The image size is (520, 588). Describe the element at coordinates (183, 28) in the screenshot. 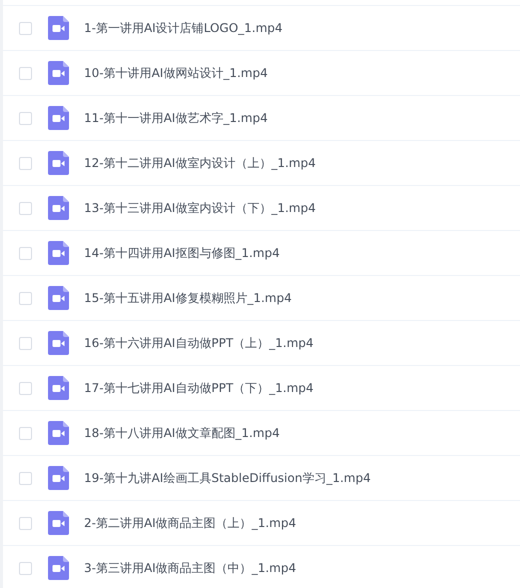

I see `file-name: 1-第一讲用AI设计店铺LOGO_1.mp4` at that location.